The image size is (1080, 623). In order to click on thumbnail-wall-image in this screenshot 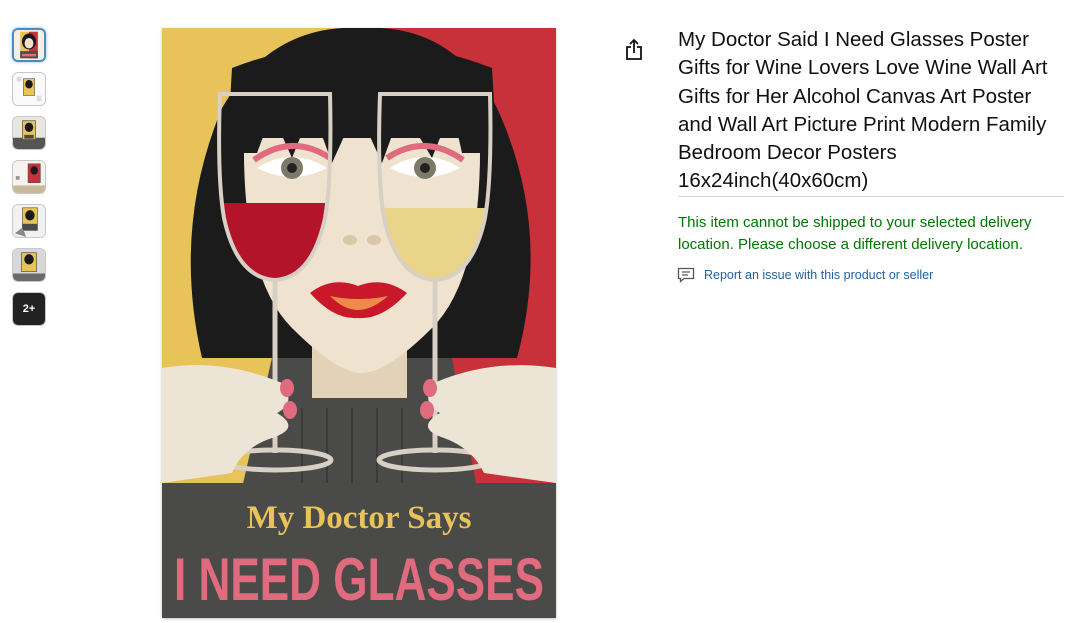, I will do `click(29, 177)`.